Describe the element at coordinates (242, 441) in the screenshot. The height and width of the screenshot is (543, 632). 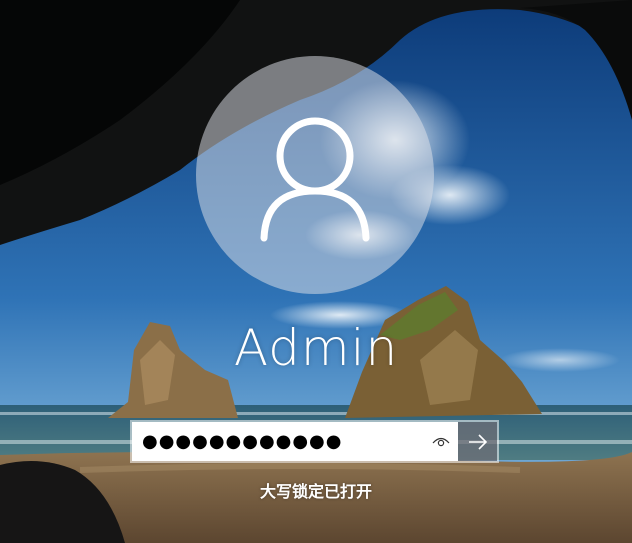
I see `password-mask: ●●●●●●●●●●●●` at that location.